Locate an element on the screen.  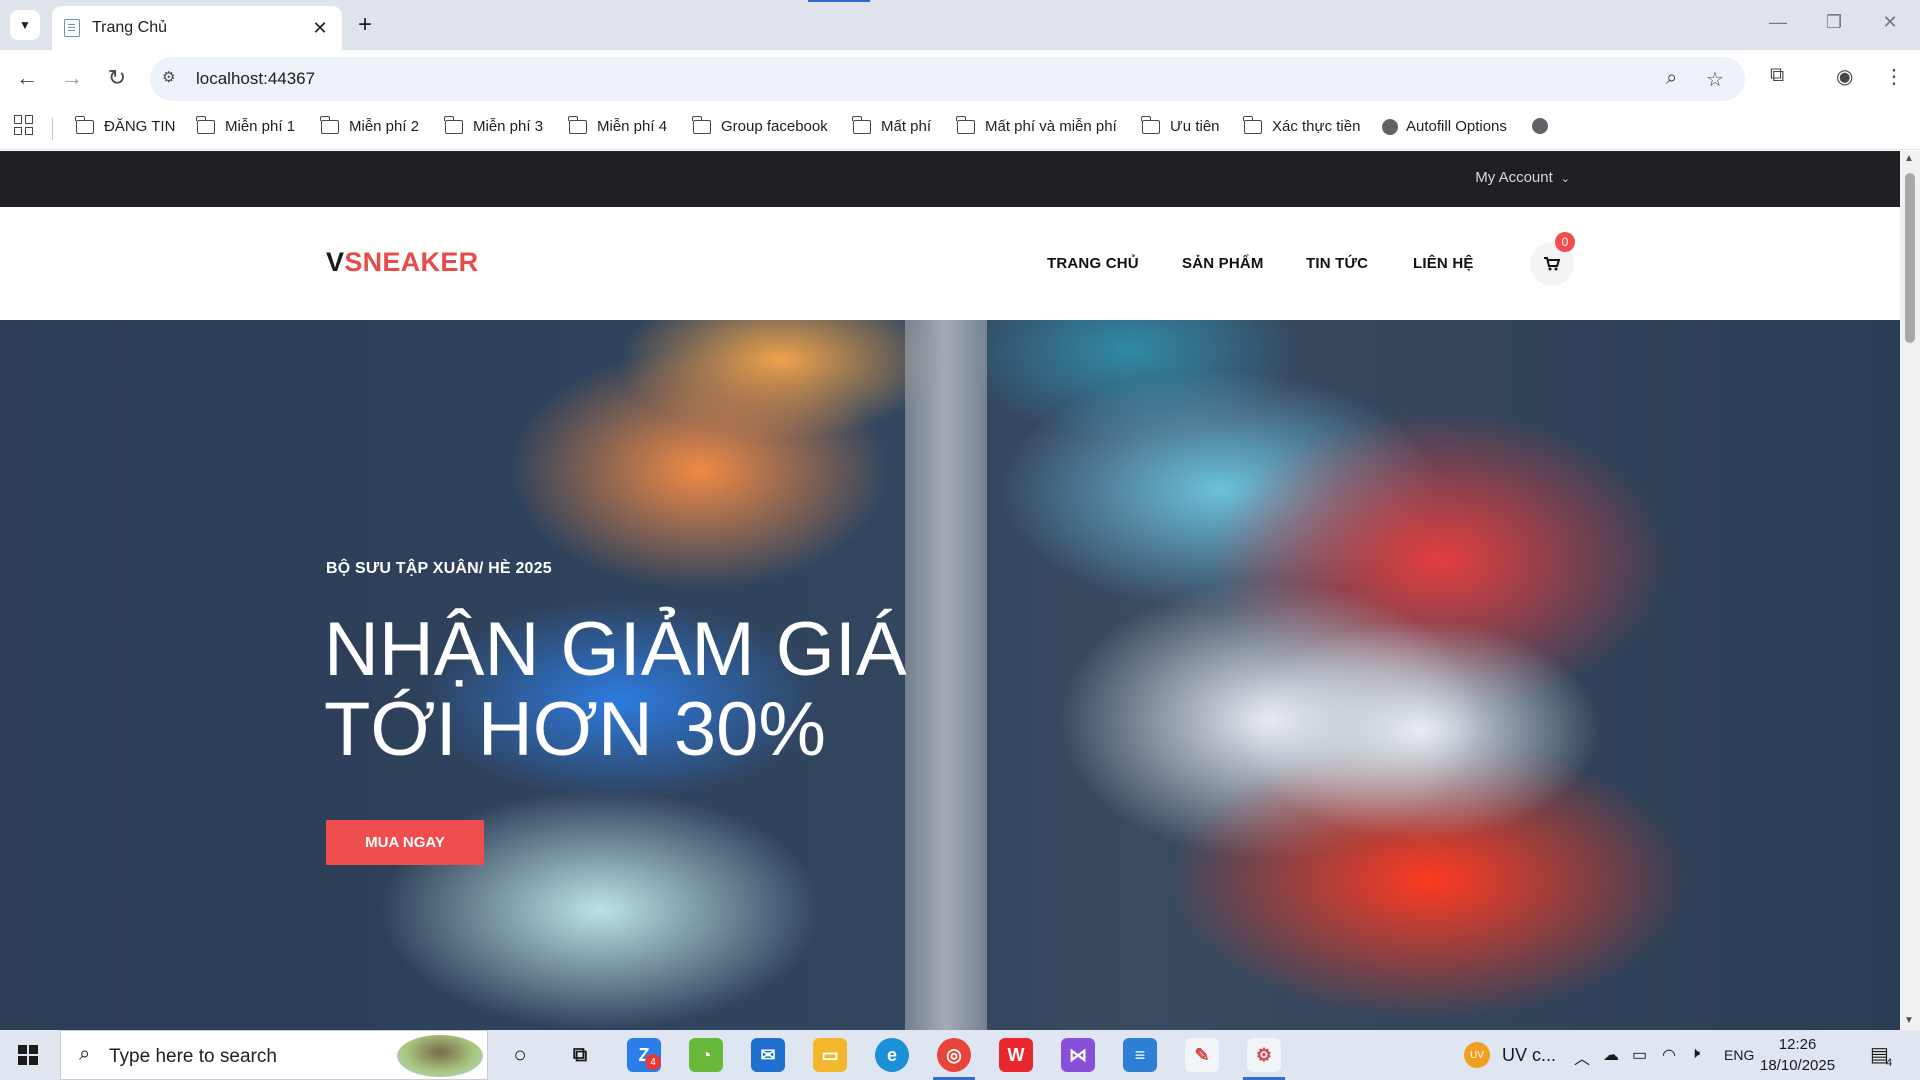
sql-server-icon: ⚙ is located at coordinates (1264, 1055).